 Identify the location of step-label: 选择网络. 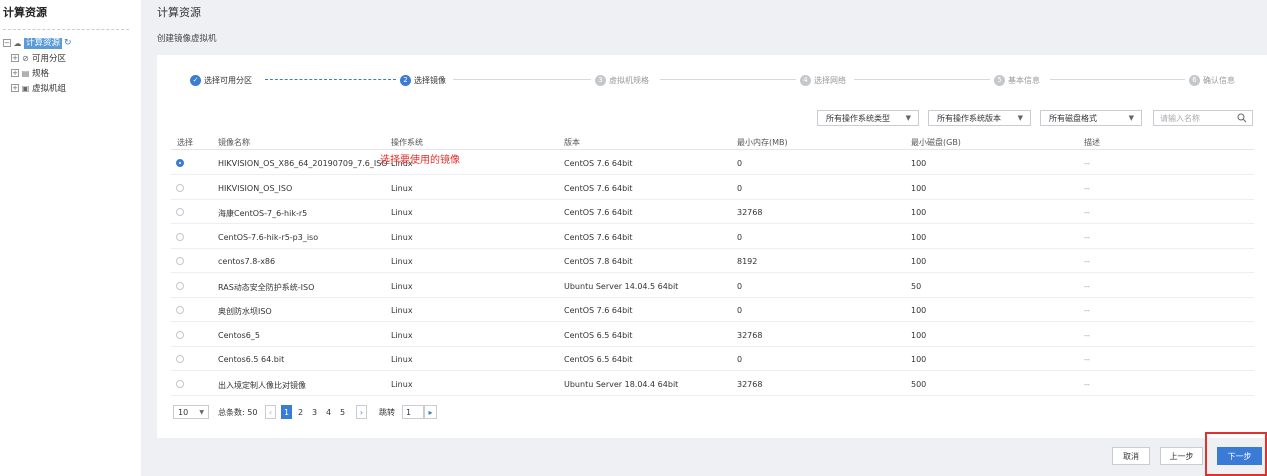
(830, 80).